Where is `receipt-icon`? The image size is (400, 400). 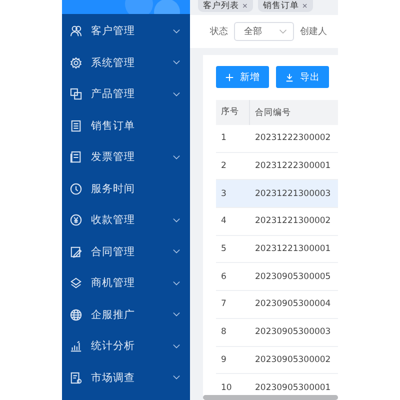 receipt-icon is located at coordinates (76, 157).